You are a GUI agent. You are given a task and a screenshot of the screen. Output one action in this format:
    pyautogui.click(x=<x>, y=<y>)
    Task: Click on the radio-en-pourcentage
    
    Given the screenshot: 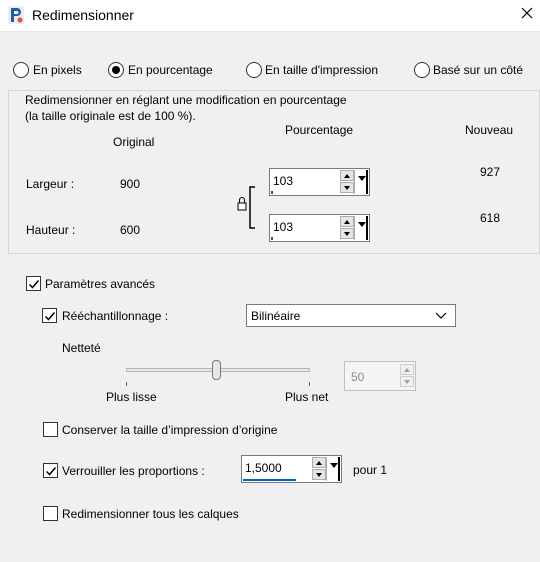 What is the action you would take?
    pyautogui.click(x=116, y=70)
    